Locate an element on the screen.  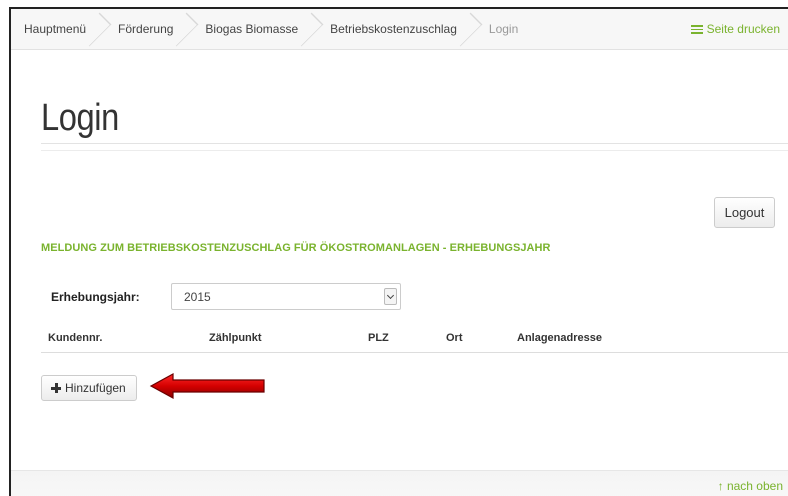
title-divider is located at coordinates (414, 143).